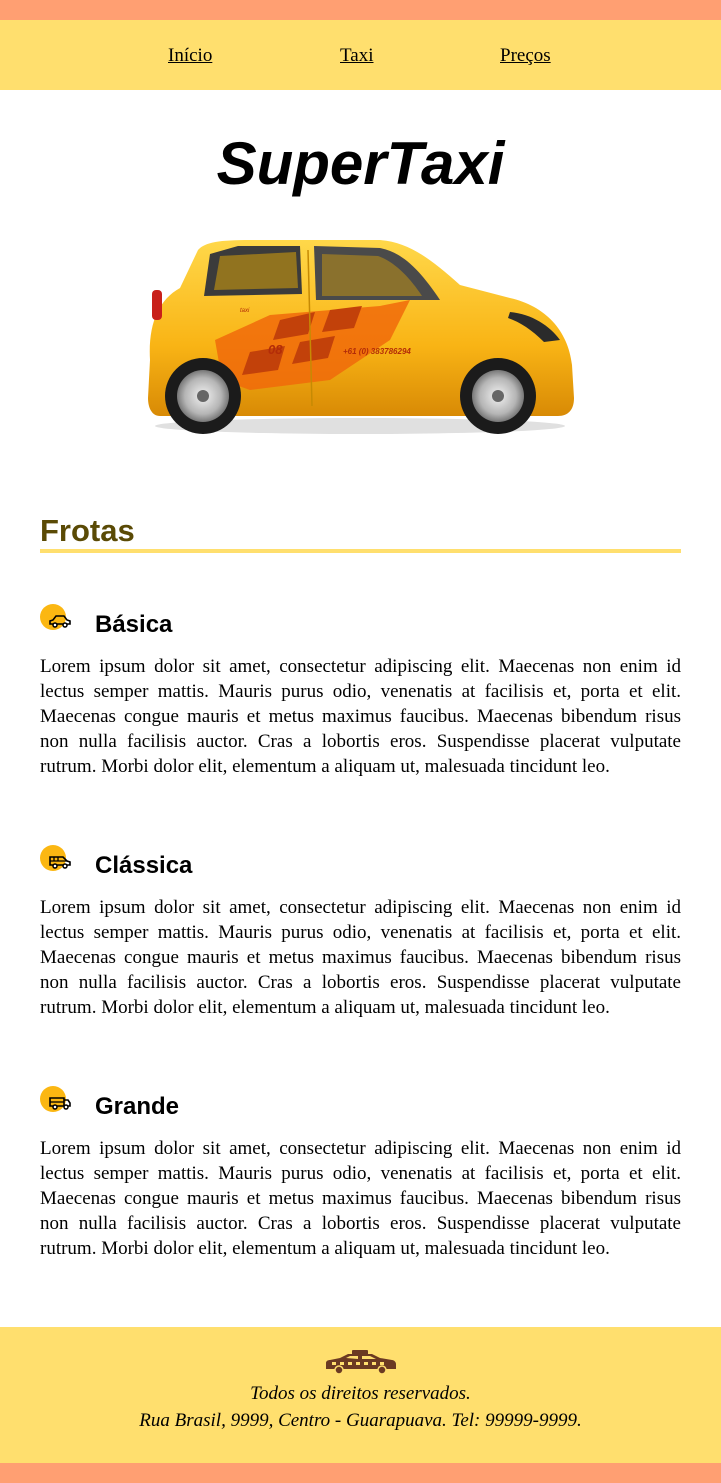 This screenshot has height=1483, width=721. What do you see at coordinates (360, 10) in the screenshot?
I see `top-accent-strip` at bounding box center [360, 10].